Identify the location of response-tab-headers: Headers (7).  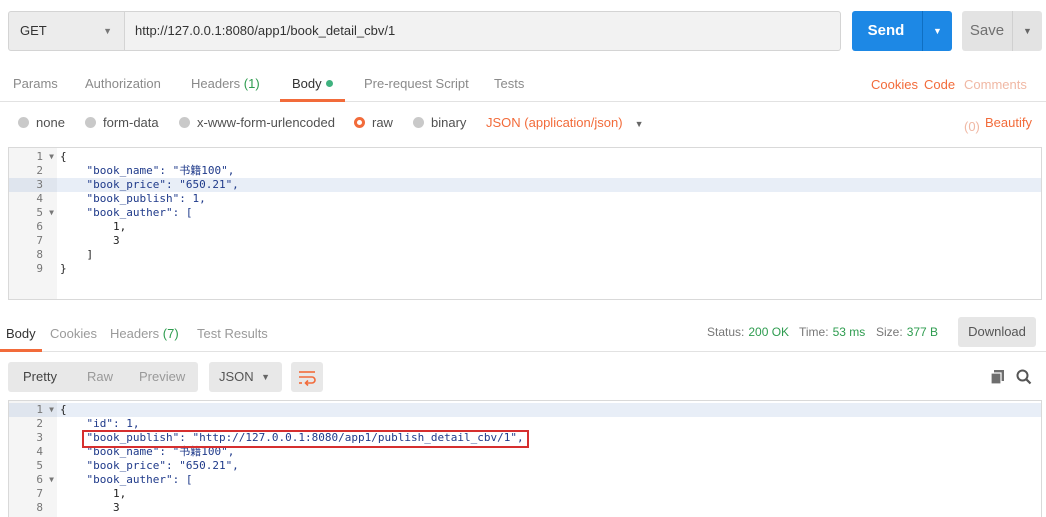
(144, 333).